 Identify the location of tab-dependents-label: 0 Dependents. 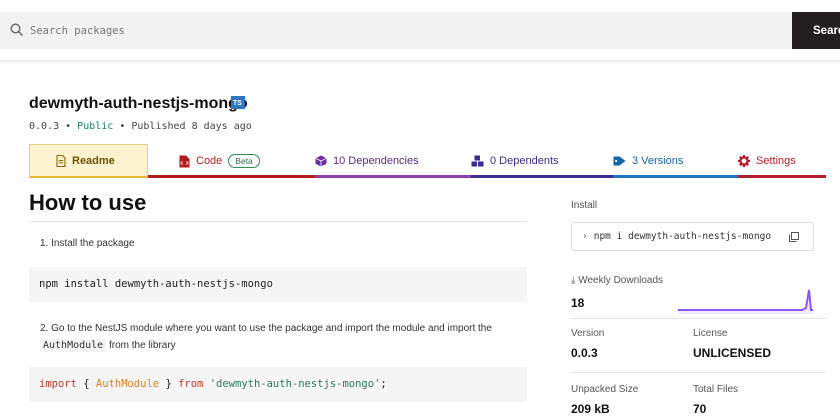
(524, 161).